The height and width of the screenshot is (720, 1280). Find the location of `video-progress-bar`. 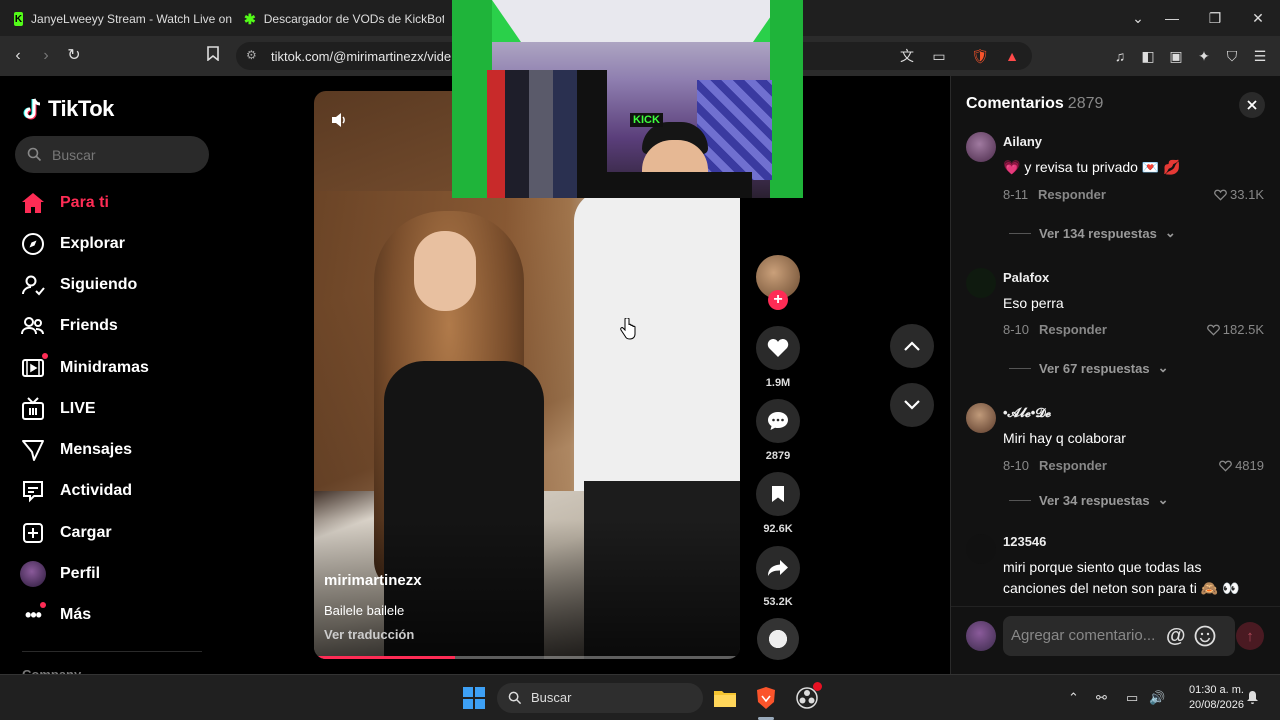

video-progress-bar is located at coordinates (527, 657).